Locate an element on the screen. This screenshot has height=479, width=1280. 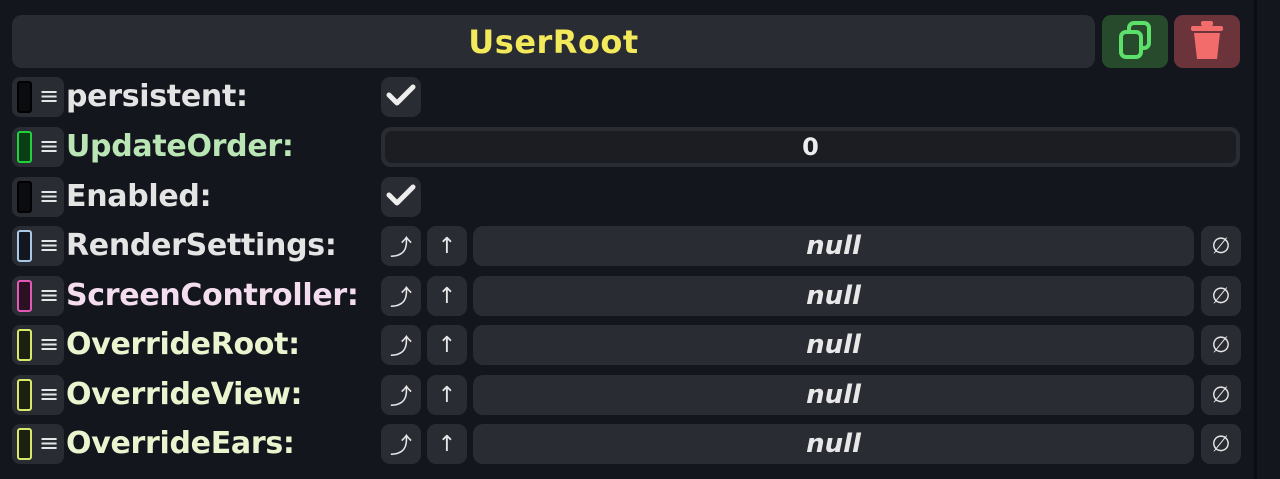
rendersettings-reference-field: null is located at coordinates (833, 246).